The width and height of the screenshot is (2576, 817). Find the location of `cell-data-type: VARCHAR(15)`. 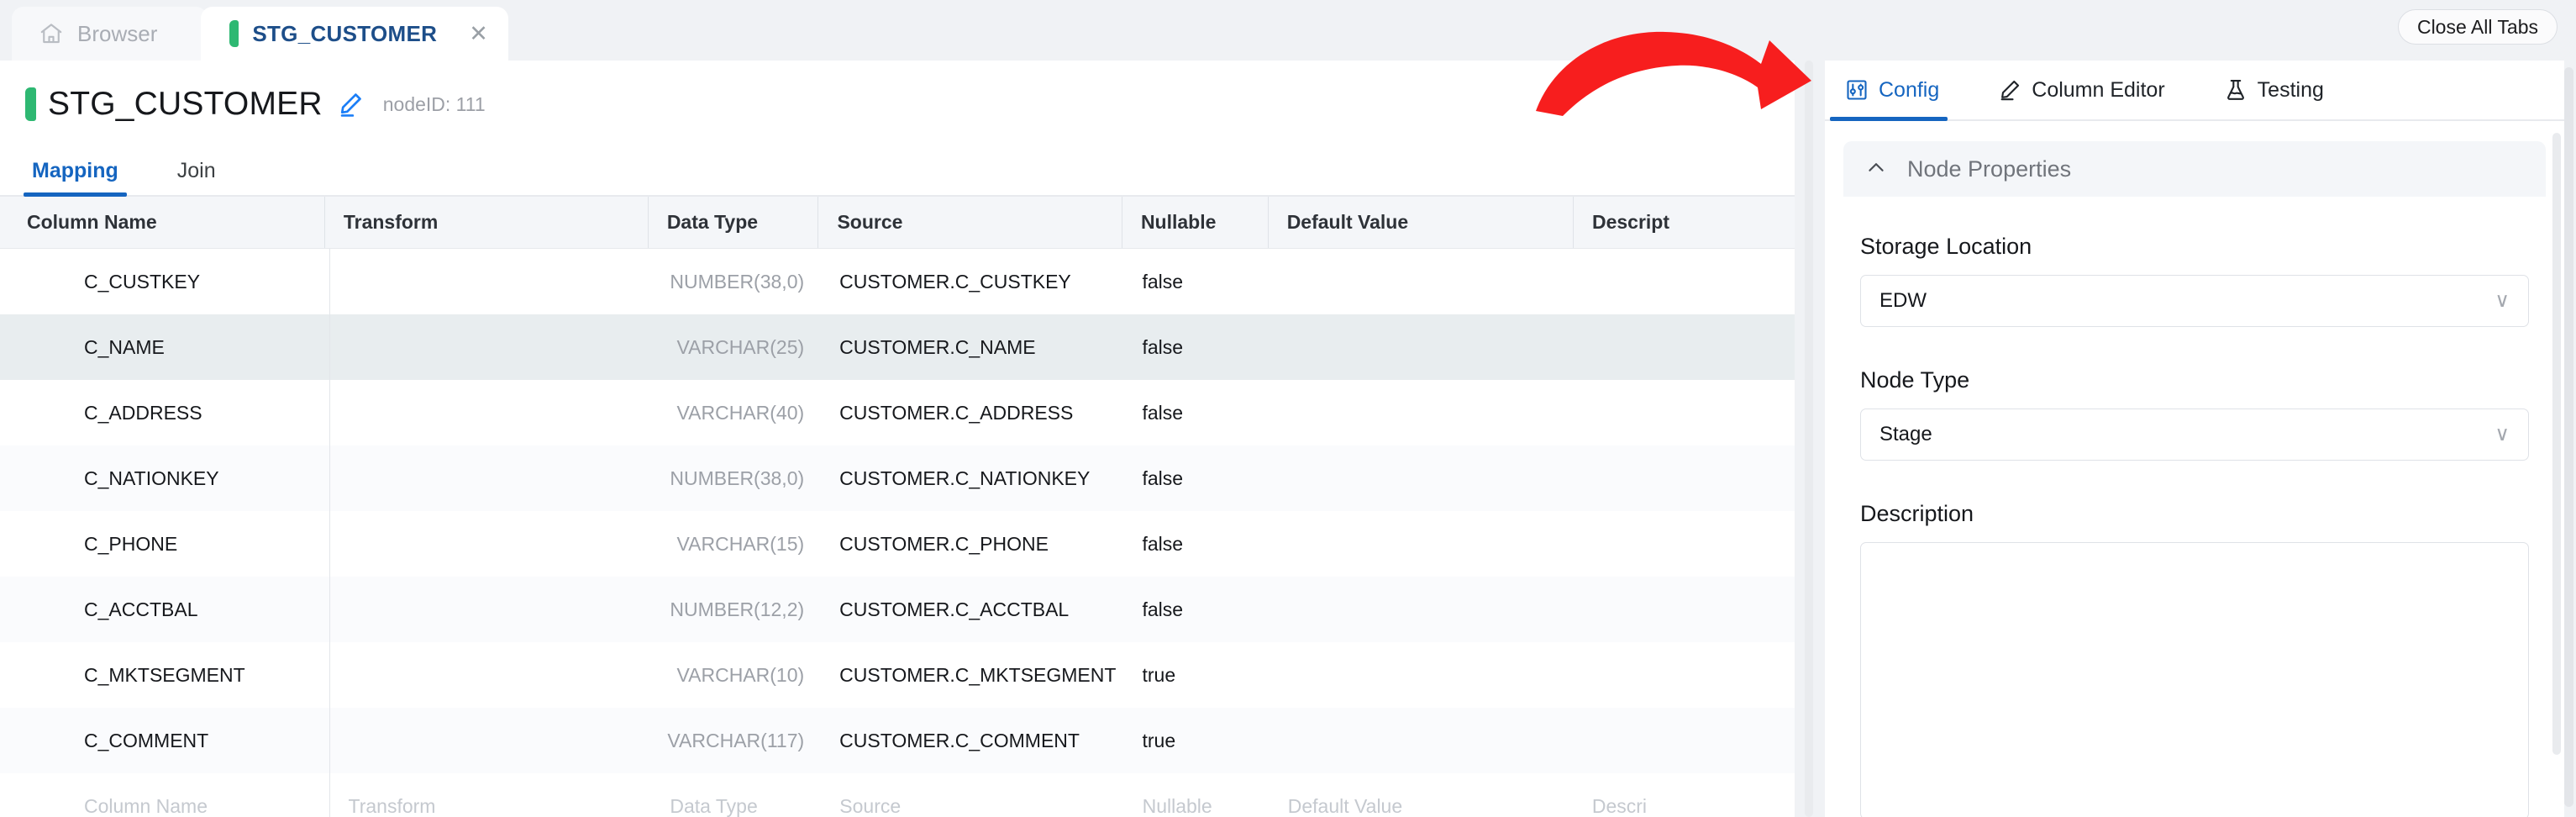

cell-data-type: VARCHAR(15) is located at coordinates (736, 544).